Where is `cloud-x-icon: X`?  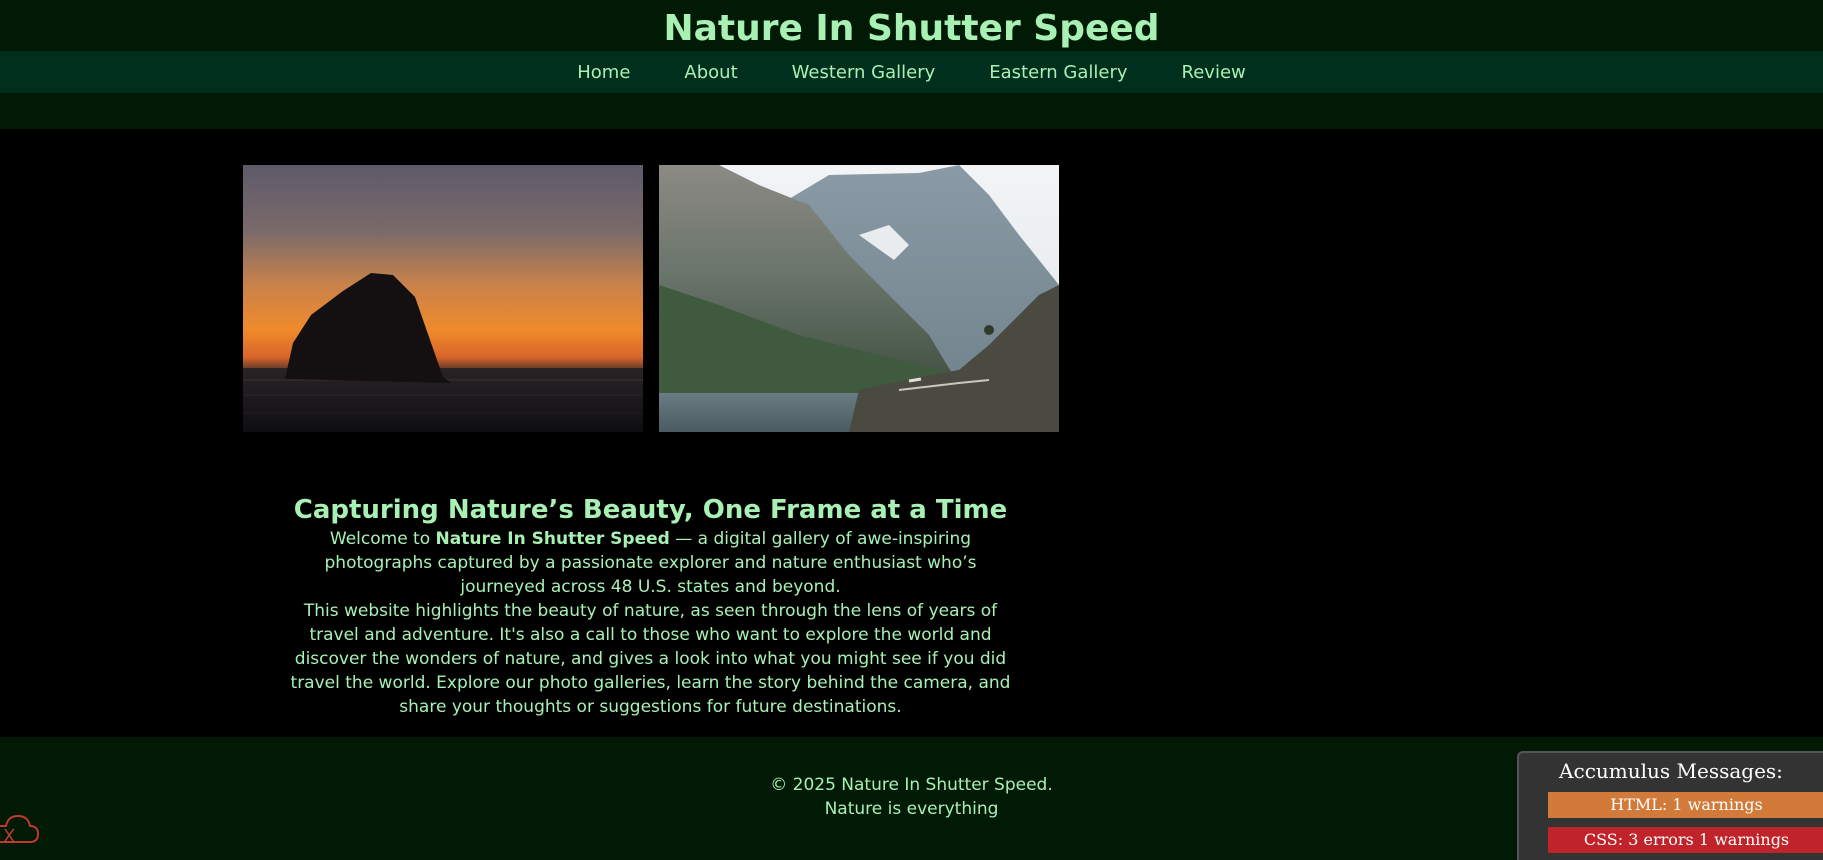
cloud-x-icon: X is located at coordinates (20, 825).